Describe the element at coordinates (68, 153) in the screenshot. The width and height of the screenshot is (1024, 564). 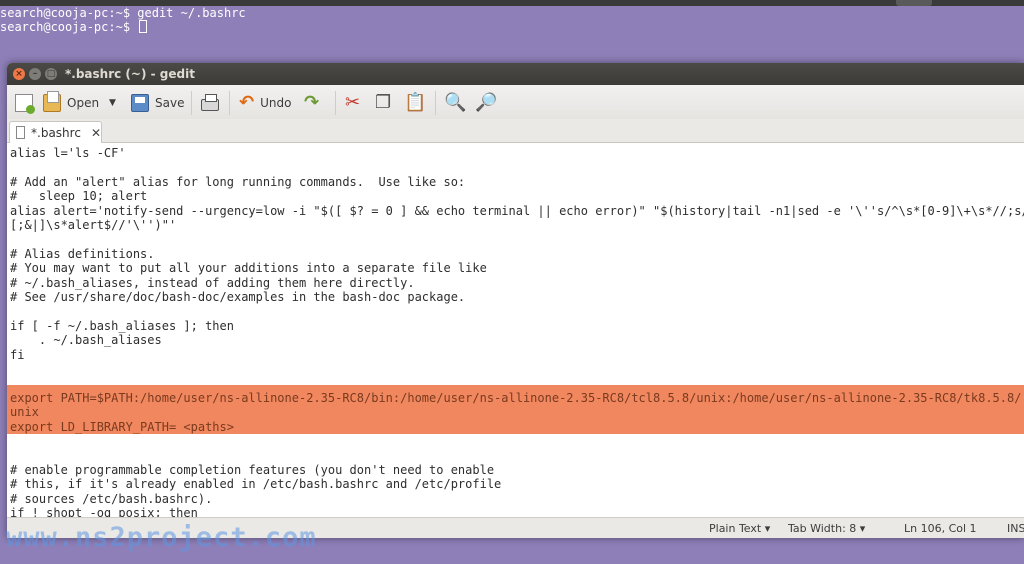
I see `code-line: alias l='ls -CF'` at that location.